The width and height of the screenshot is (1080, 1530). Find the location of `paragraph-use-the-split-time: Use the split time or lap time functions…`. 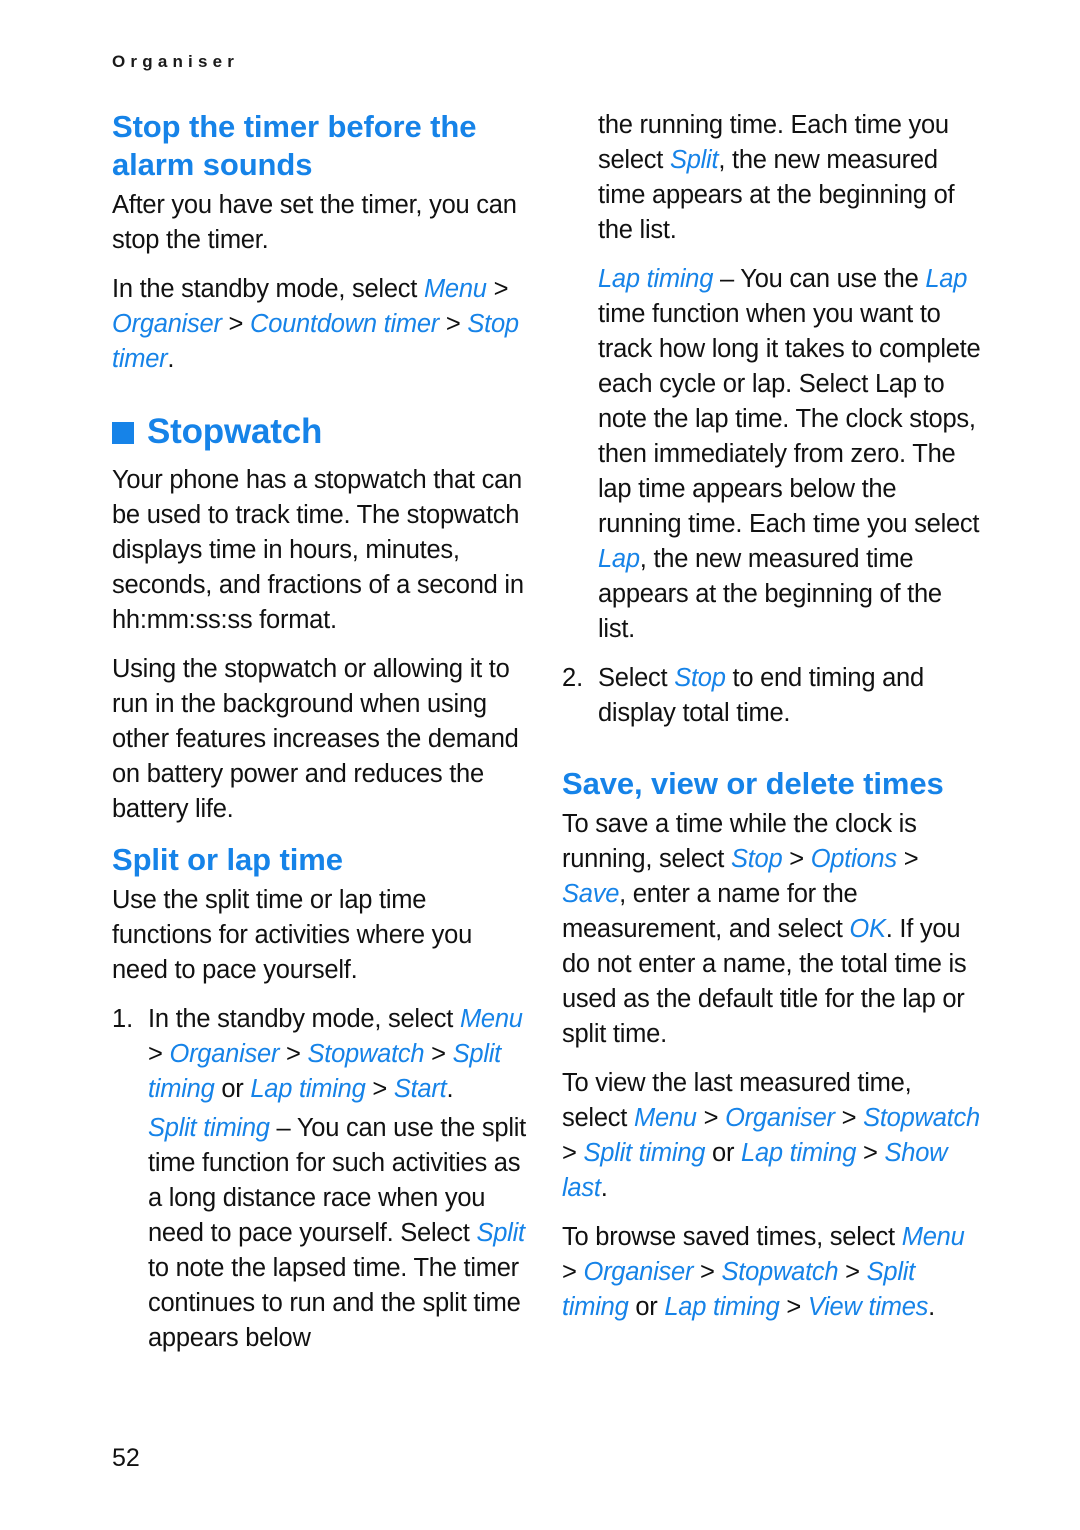

paragraph-use-the-split-time: Use the split time or lap time functions… is located at coordinates (292, 935).